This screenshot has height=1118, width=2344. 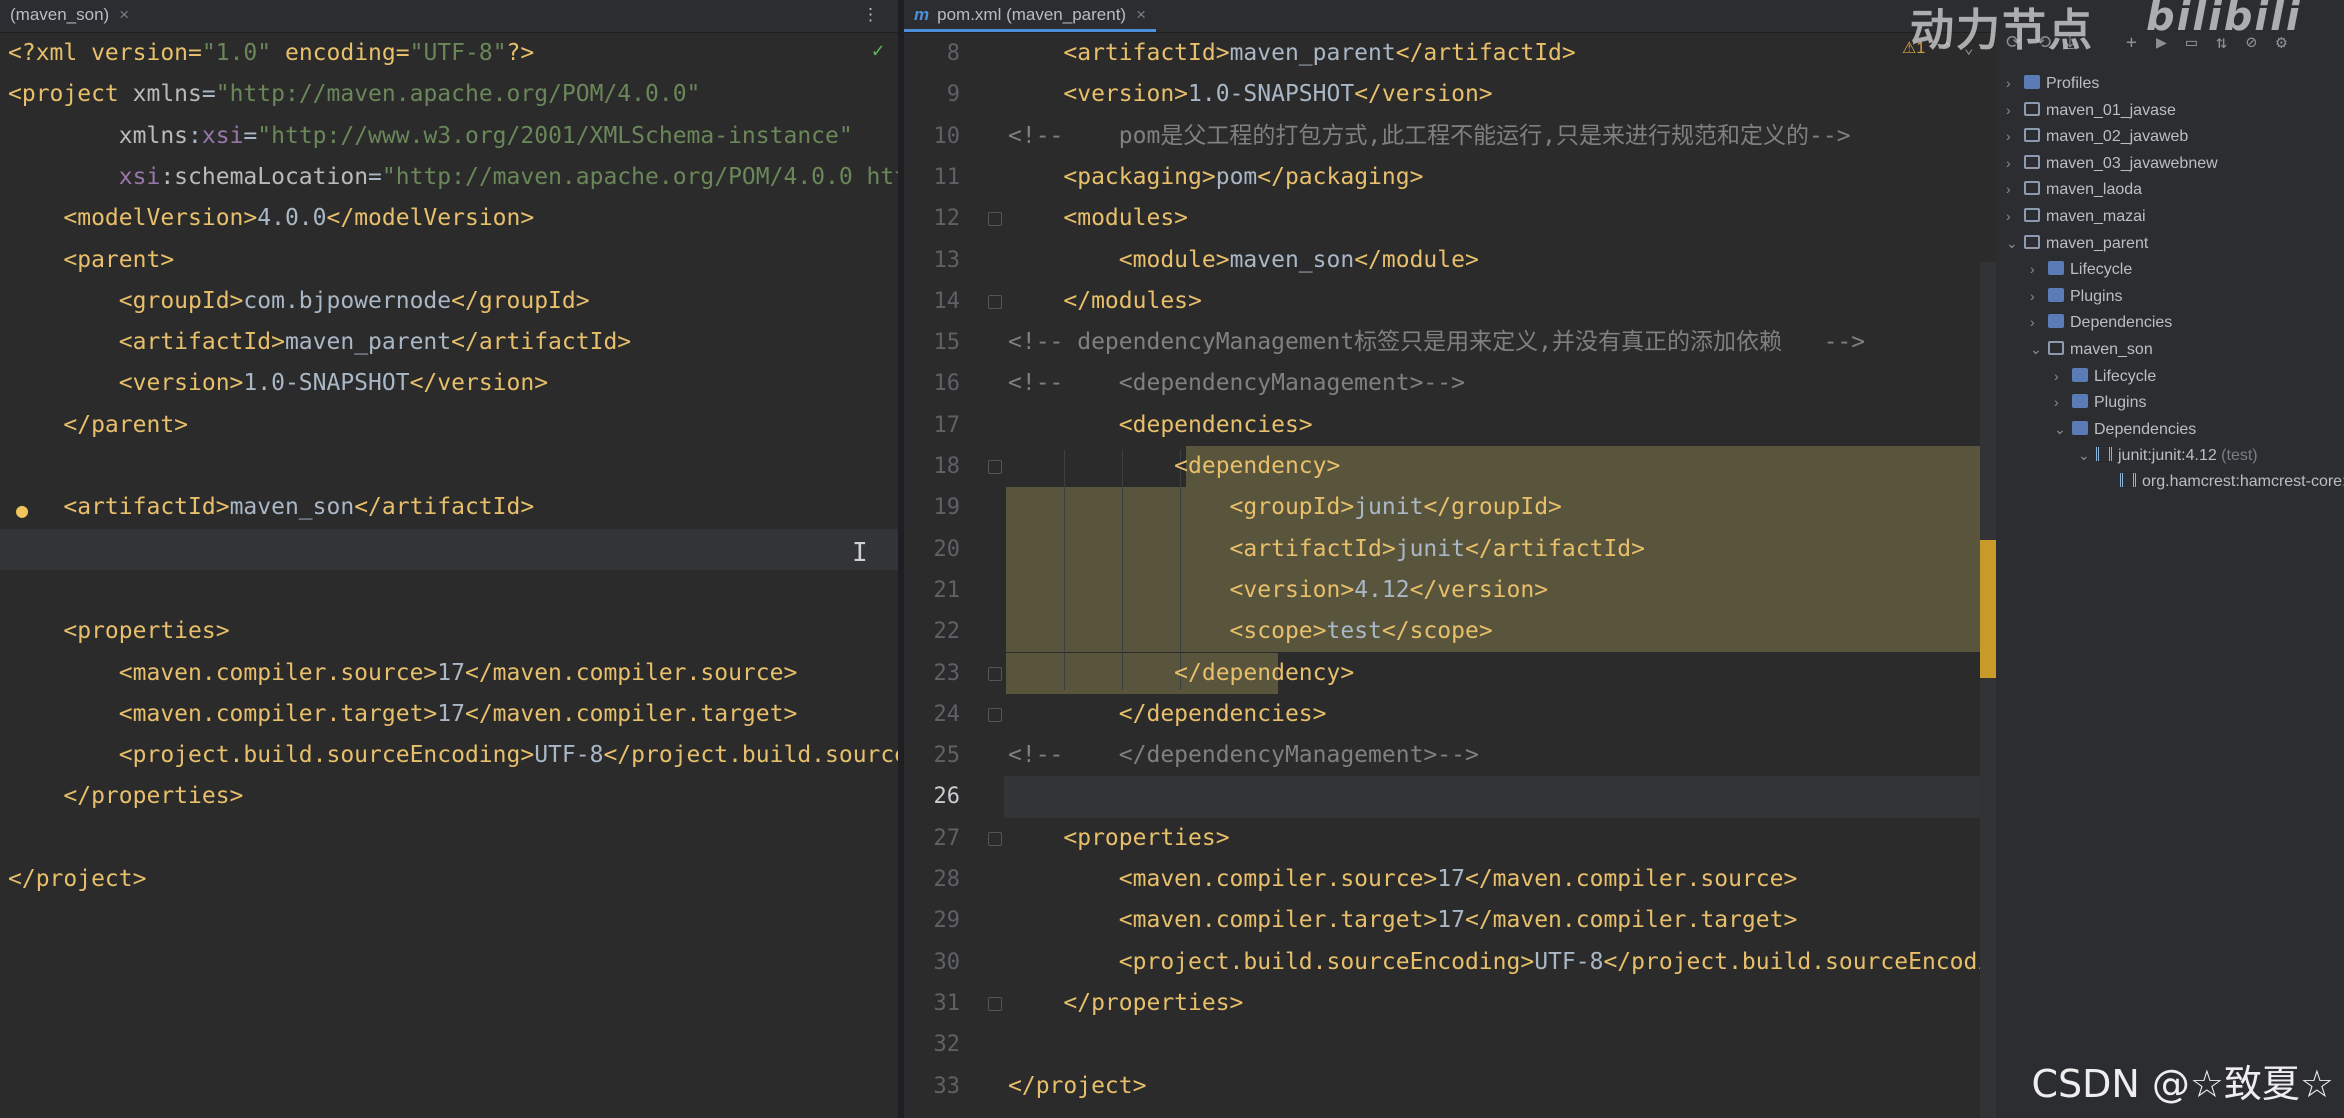 What do you see at coordinates (2032, 161) in the screenshot?
I see `module-icon` at bounding box center [2032, 161].